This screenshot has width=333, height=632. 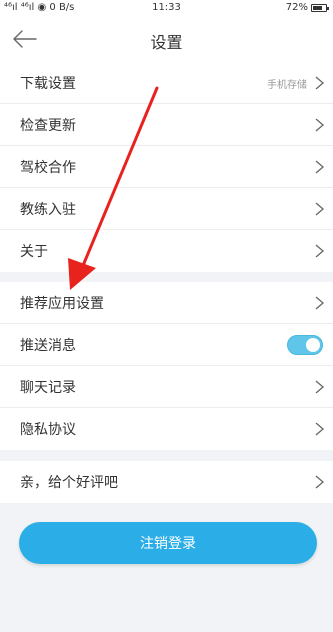 I want to click on row-check-update: 检查更新, so click(x=166, y=125).